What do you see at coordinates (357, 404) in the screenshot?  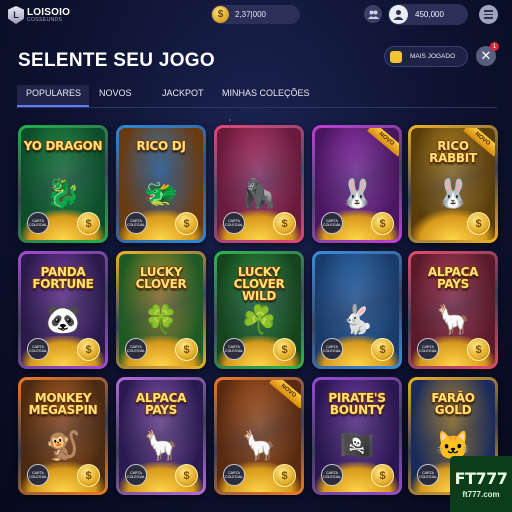 I see `game-title: PIRATE'S BOUNTY` at bounding box center [357, 404].